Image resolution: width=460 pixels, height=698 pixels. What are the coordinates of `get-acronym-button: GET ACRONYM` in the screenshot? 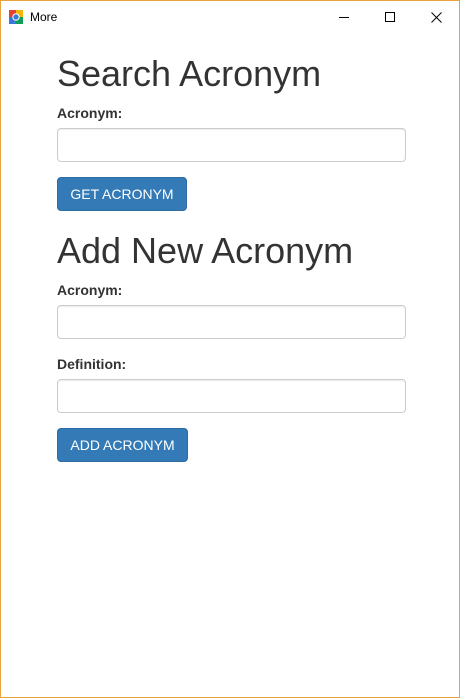 It's located at (122, 194).